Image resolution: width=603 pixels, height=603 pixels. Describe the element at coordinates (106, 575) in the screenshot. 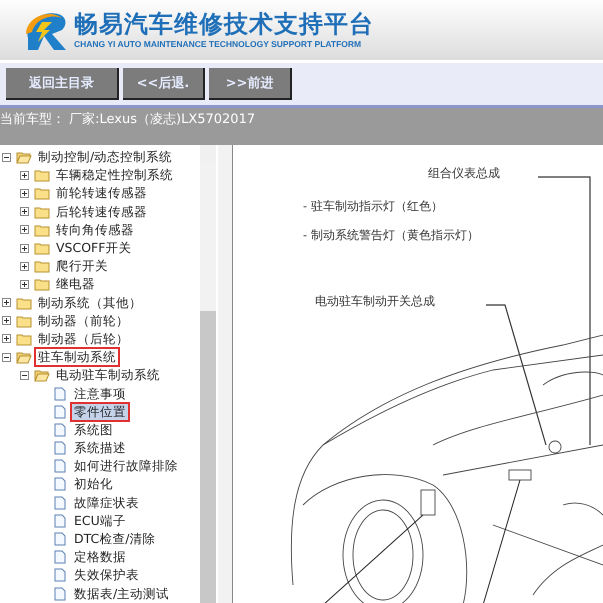

I see `tree-item: 失效保护表` at that location.